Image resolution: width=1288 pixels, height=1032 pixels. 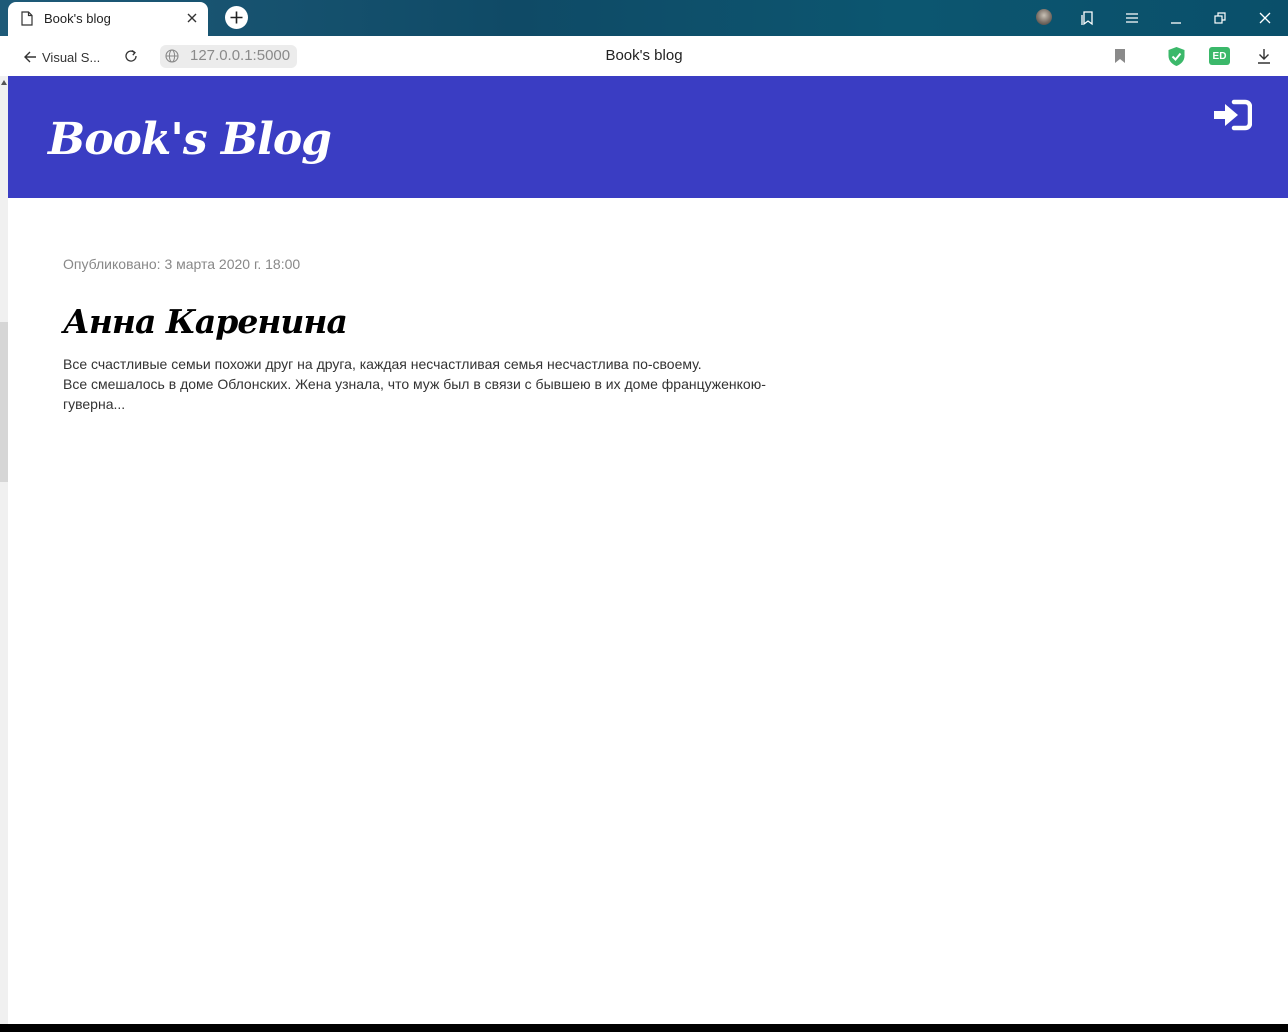 What do you see at coordinates (1120, 56) in the screenshot?
I see `bookmark-icon` at bounding box center [1120, 56].